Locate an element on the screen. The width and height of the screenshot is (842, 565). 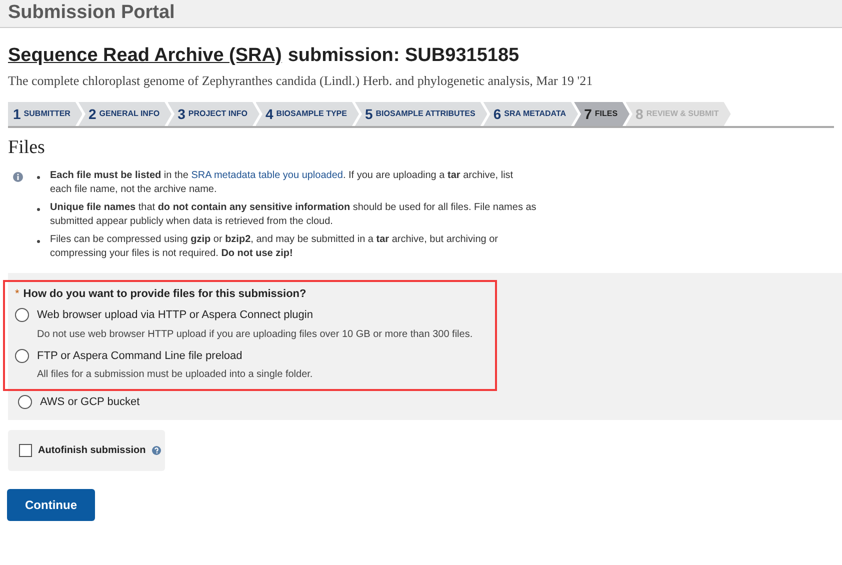
note-text: Files can be compressed using gzip or bzip2, and may be submitted in a tar archive, but archiving or compressing your files is not required. Do not use zip! is located at coordinates (275, 246).